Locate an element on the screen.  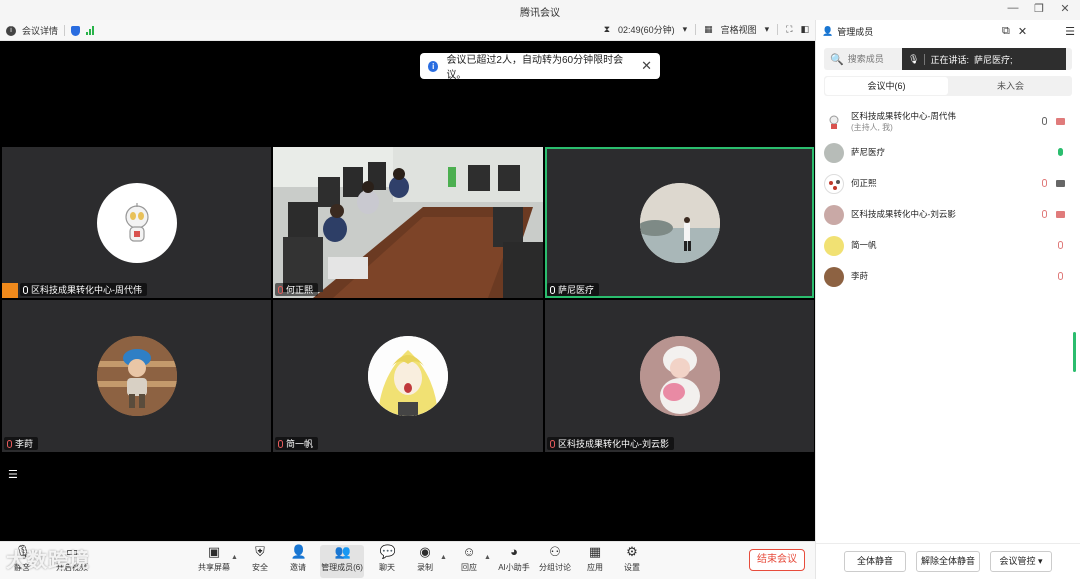
record-button: ◉ 录制 is located at coordinates (425, 559).